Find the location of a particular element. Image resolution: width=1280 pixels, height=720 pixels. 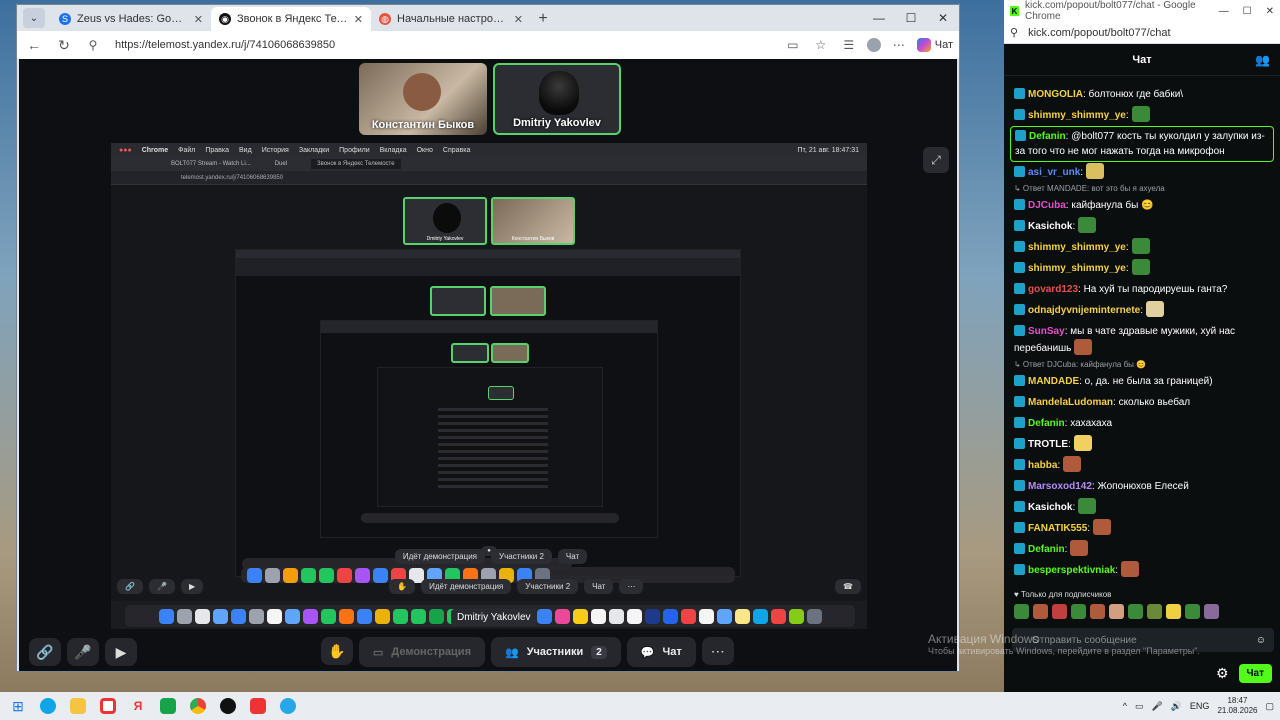

send-chat-button: Чат is located at coordinates (1255, 673).